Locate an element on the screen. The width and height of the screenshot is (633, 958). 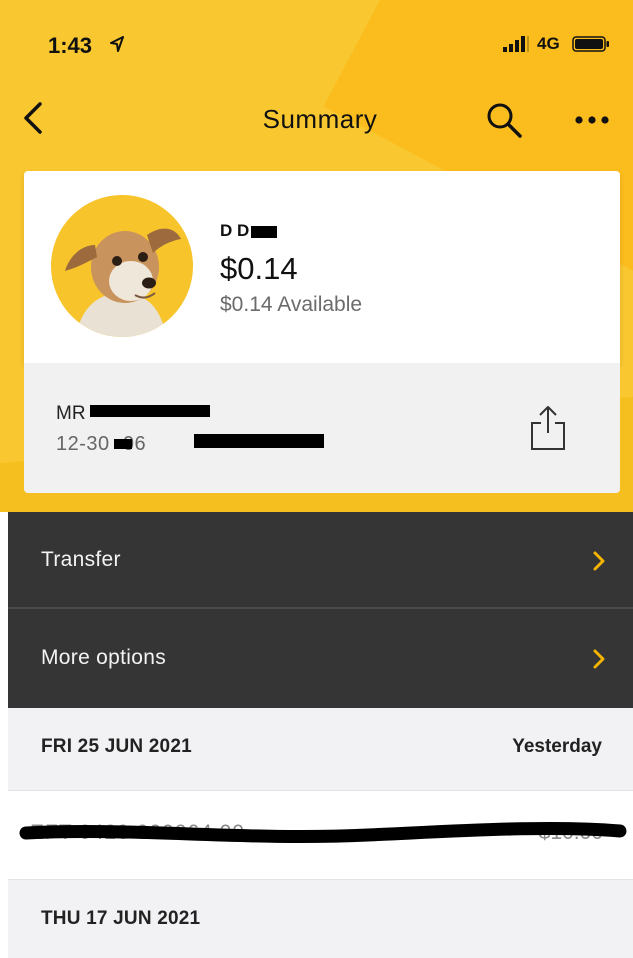
status-bar: 1:43 4G is located at coordinates (316, 45).